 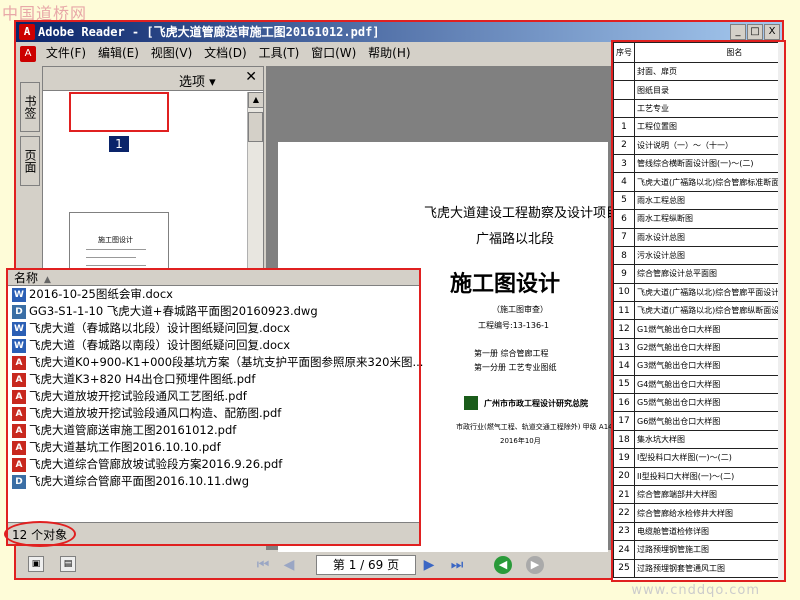 What do you see at coordinates (366, 565) in the screenshot?
I see `page-number-field: 第 1 / 69 页` at bounding box center [366, 565].